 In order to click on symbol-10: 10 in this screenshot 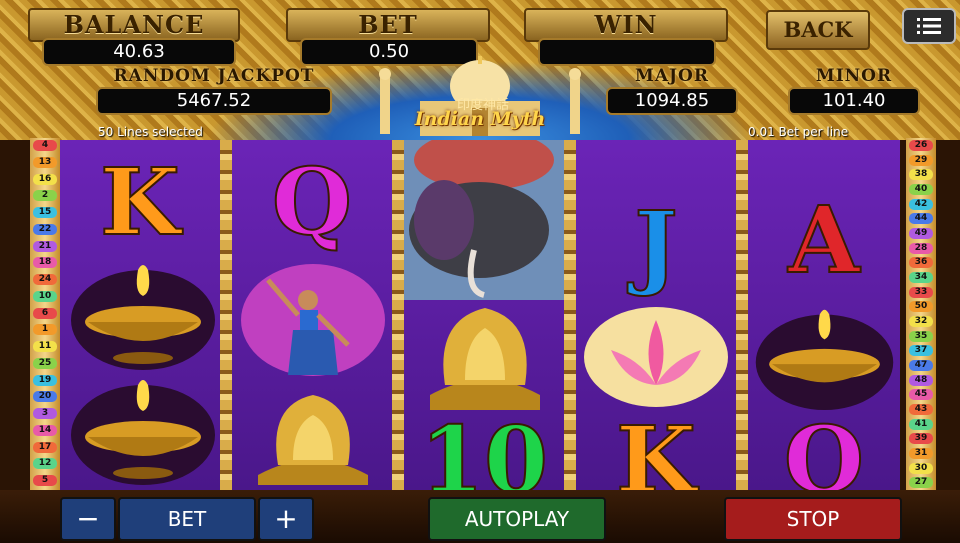, I will do `click(484, 448)`.